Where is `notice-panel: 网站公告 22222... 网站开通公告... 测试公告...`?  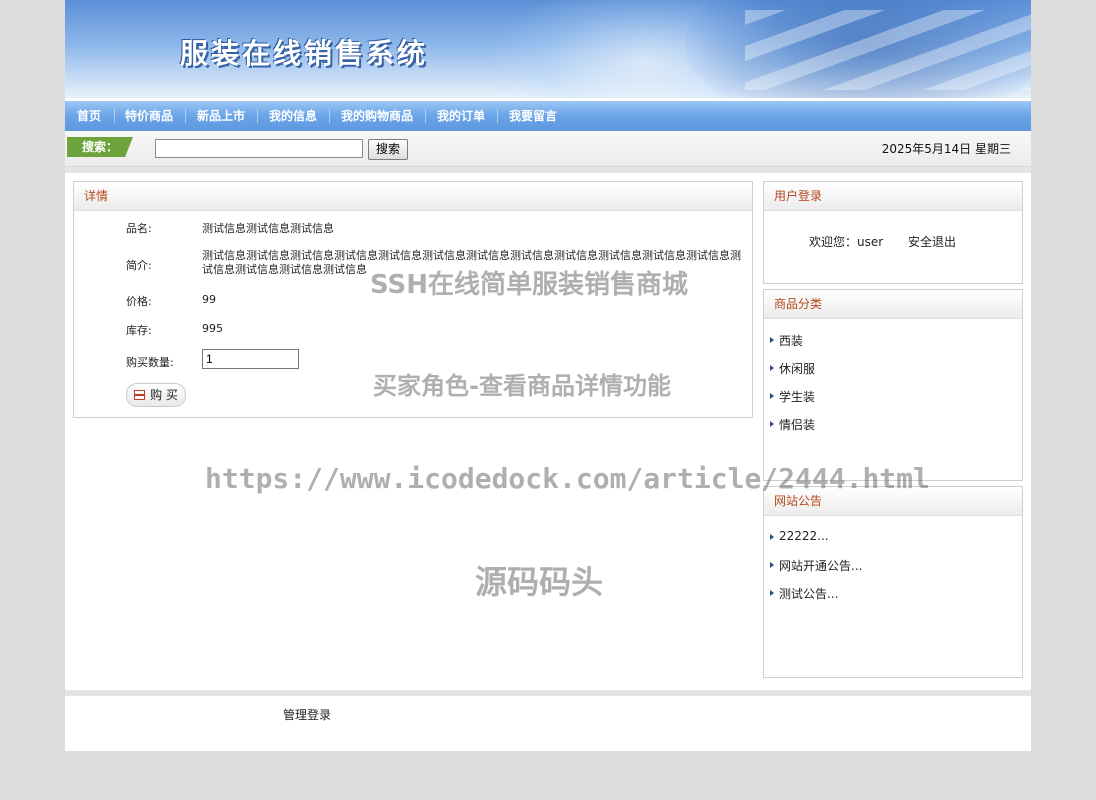
notice-panel: 网站公告 22222... 网站开通公告... 测试公告... is located at coordinates (893, 582).